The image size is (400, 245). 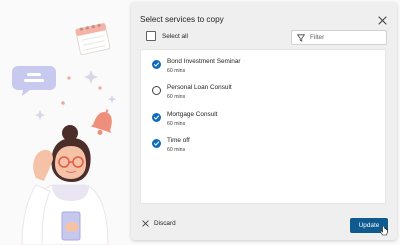 What do you see at coordinates (264, 227) in the screenshot?
I see `dialog-footer: Discard Update` at bounding box center [264, 227].